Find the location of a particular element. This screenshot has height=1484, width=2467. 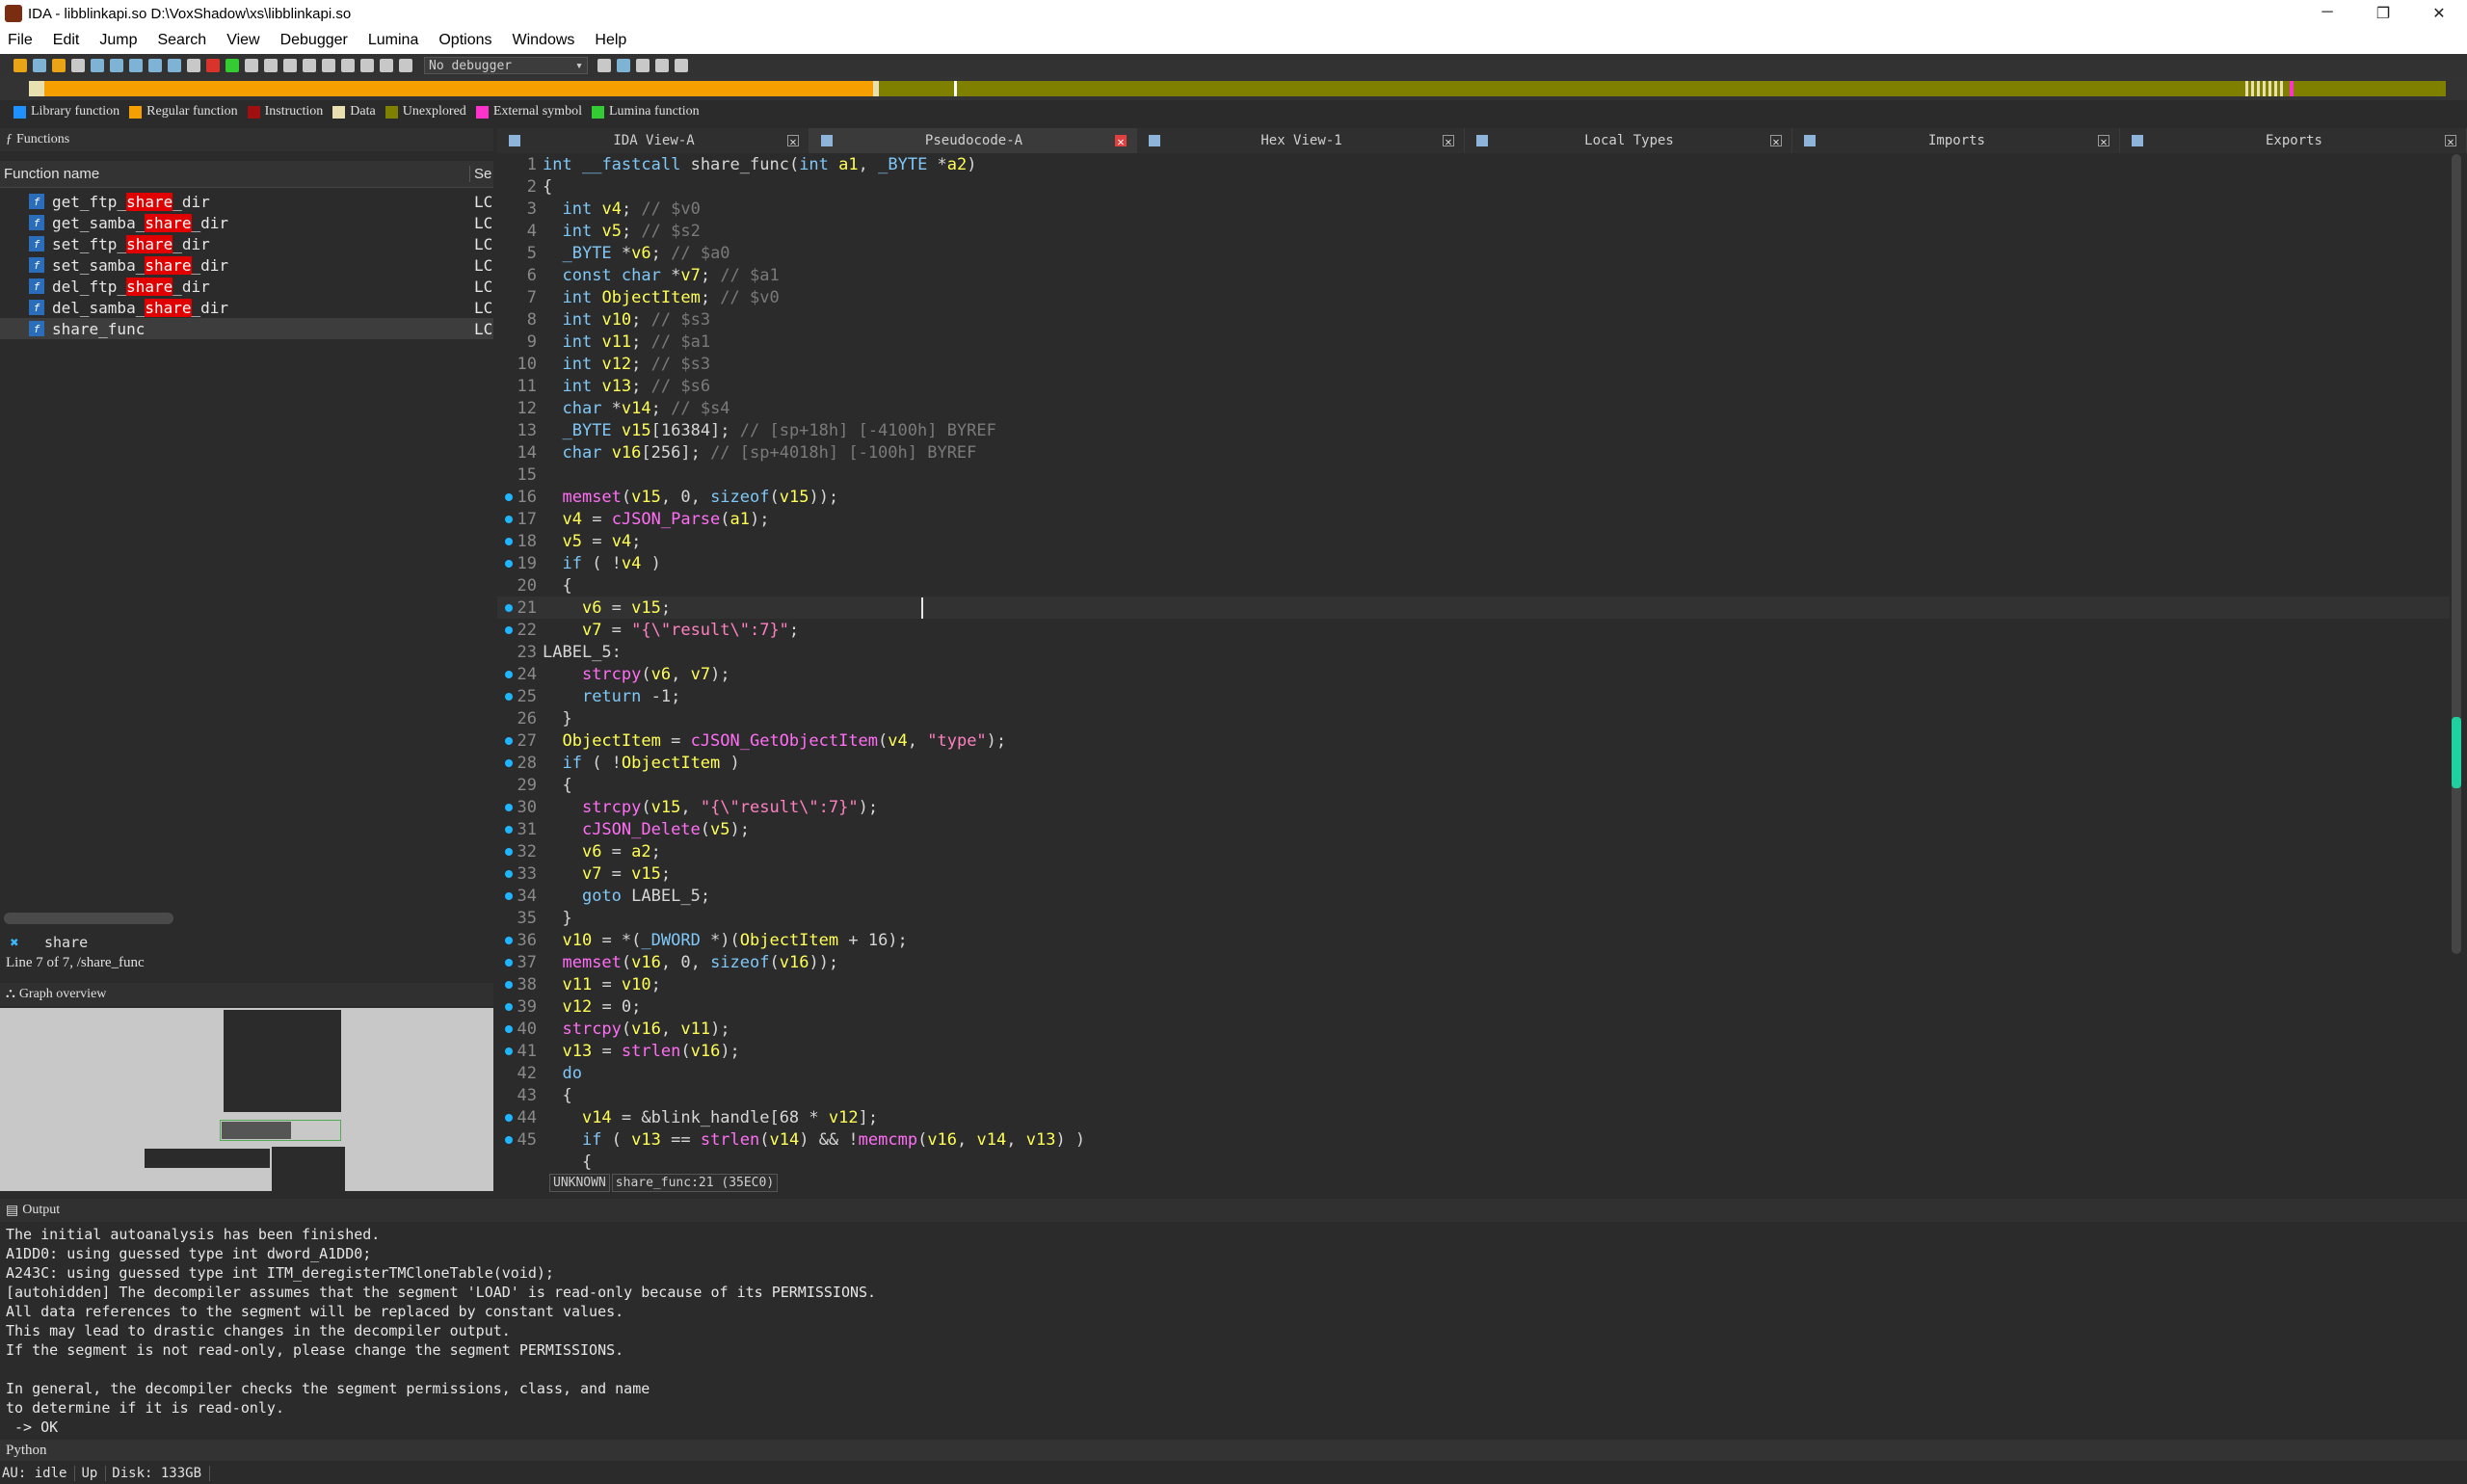

code-line: 25 return -1; is located at coordinates (1473, 696).